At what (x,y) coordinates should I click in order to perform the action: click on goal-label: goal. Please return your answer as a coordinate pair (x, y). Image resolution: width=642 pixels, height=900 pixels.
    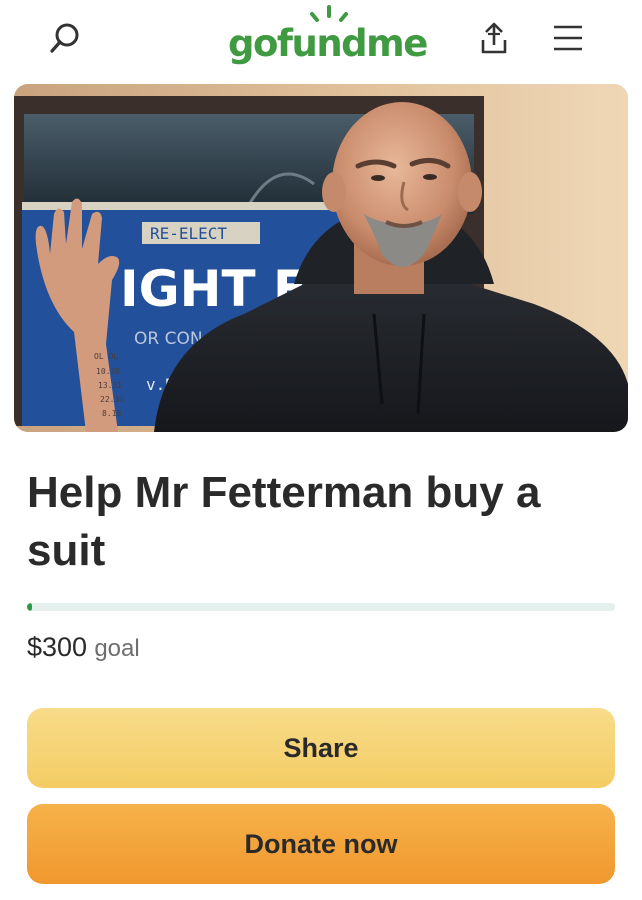
    Looking at the image, I should click on (117, 648).